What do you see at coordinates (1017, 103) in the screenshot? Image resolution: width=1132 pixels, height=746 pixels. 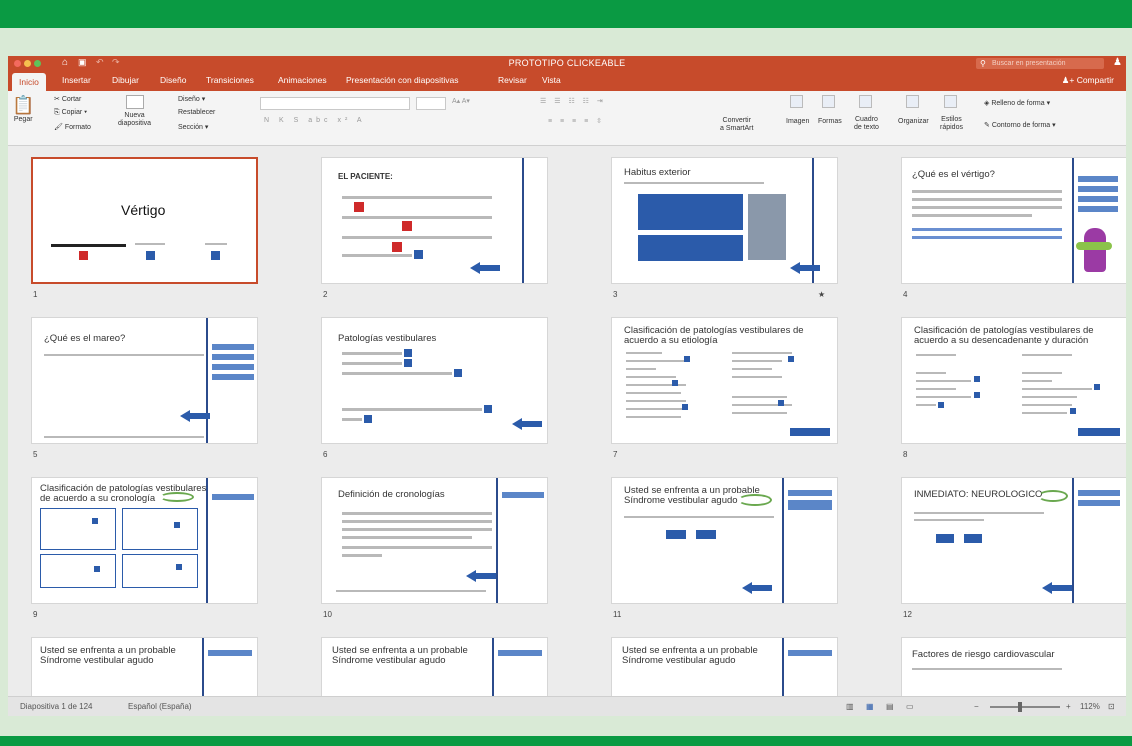 I see `shape-fill-button: ◈ Relleno de forma ▾` at bounding box center [1017, 103].